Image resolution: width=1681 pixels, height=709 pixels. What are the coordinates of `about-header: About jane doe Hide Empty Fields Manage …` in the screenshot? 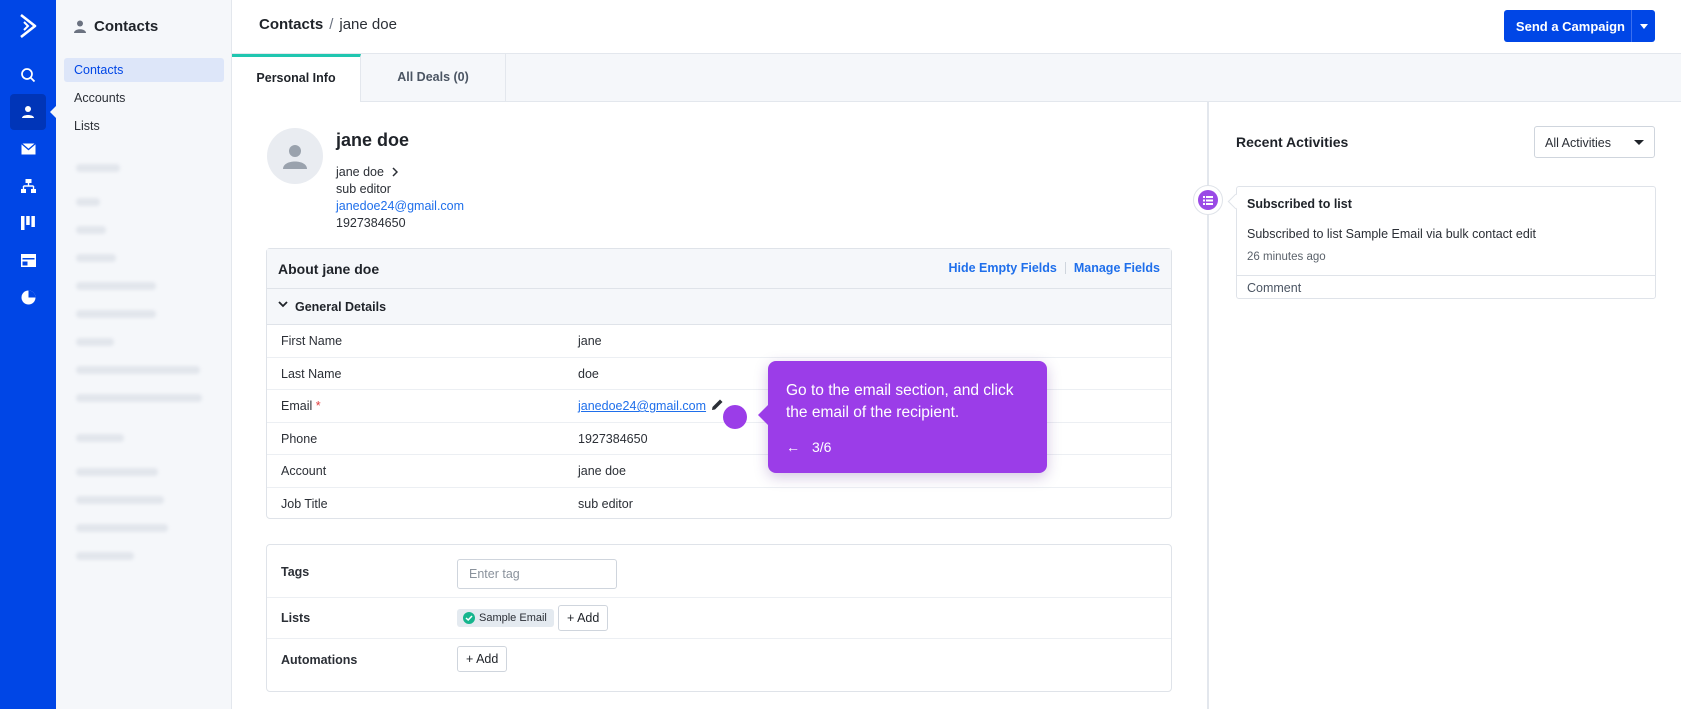 It's located at (719, 269).